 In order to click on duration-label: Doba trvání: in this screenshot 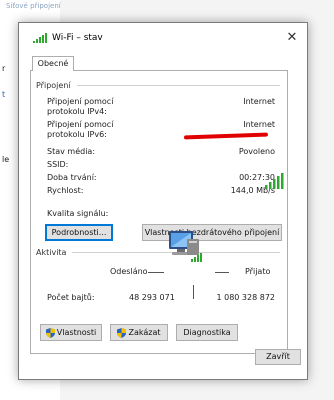, I will do `click(72, 177)`.